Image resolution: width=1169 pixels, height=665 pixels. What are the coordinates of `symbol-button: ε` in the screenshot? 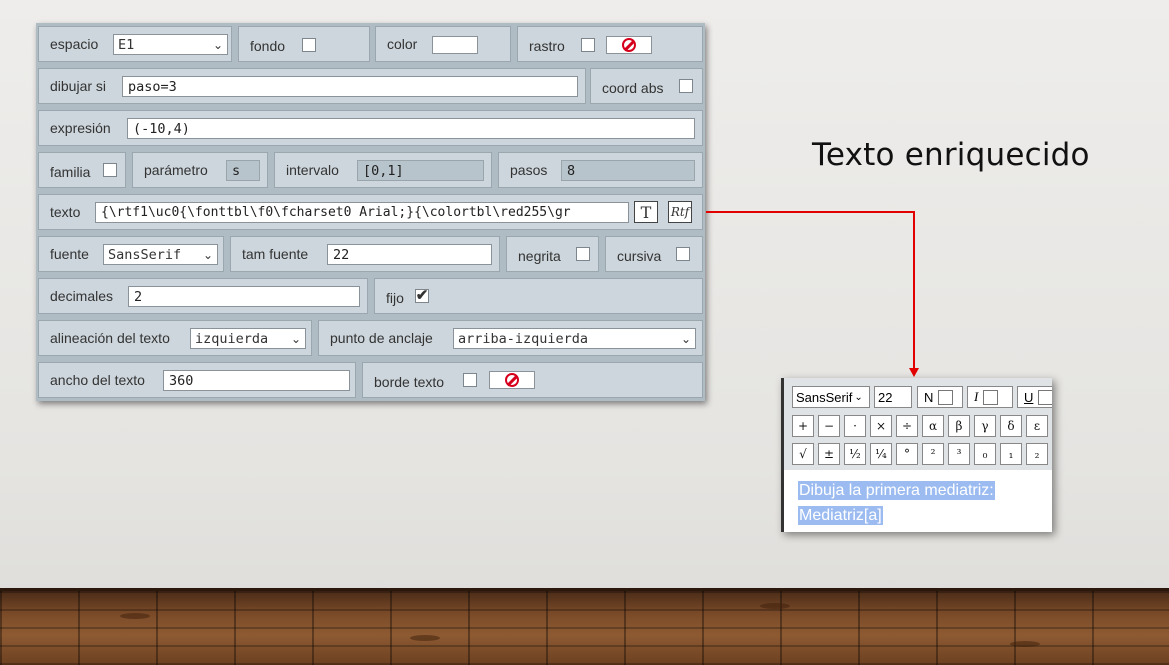 It's located at (1037, 426).